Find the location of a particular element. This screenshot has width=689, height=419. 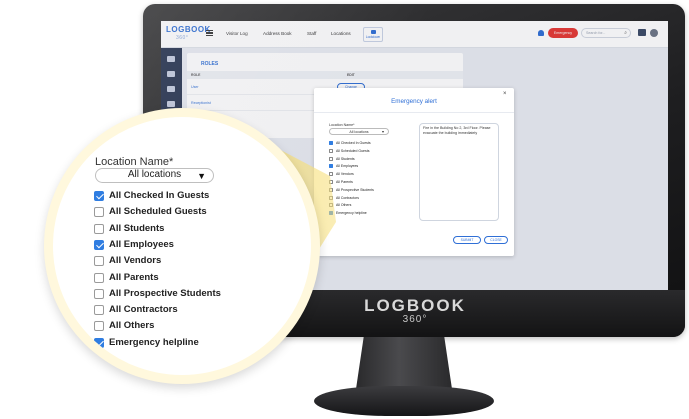

recipient-option-label: All Parents is located at coordinates (344, 182).